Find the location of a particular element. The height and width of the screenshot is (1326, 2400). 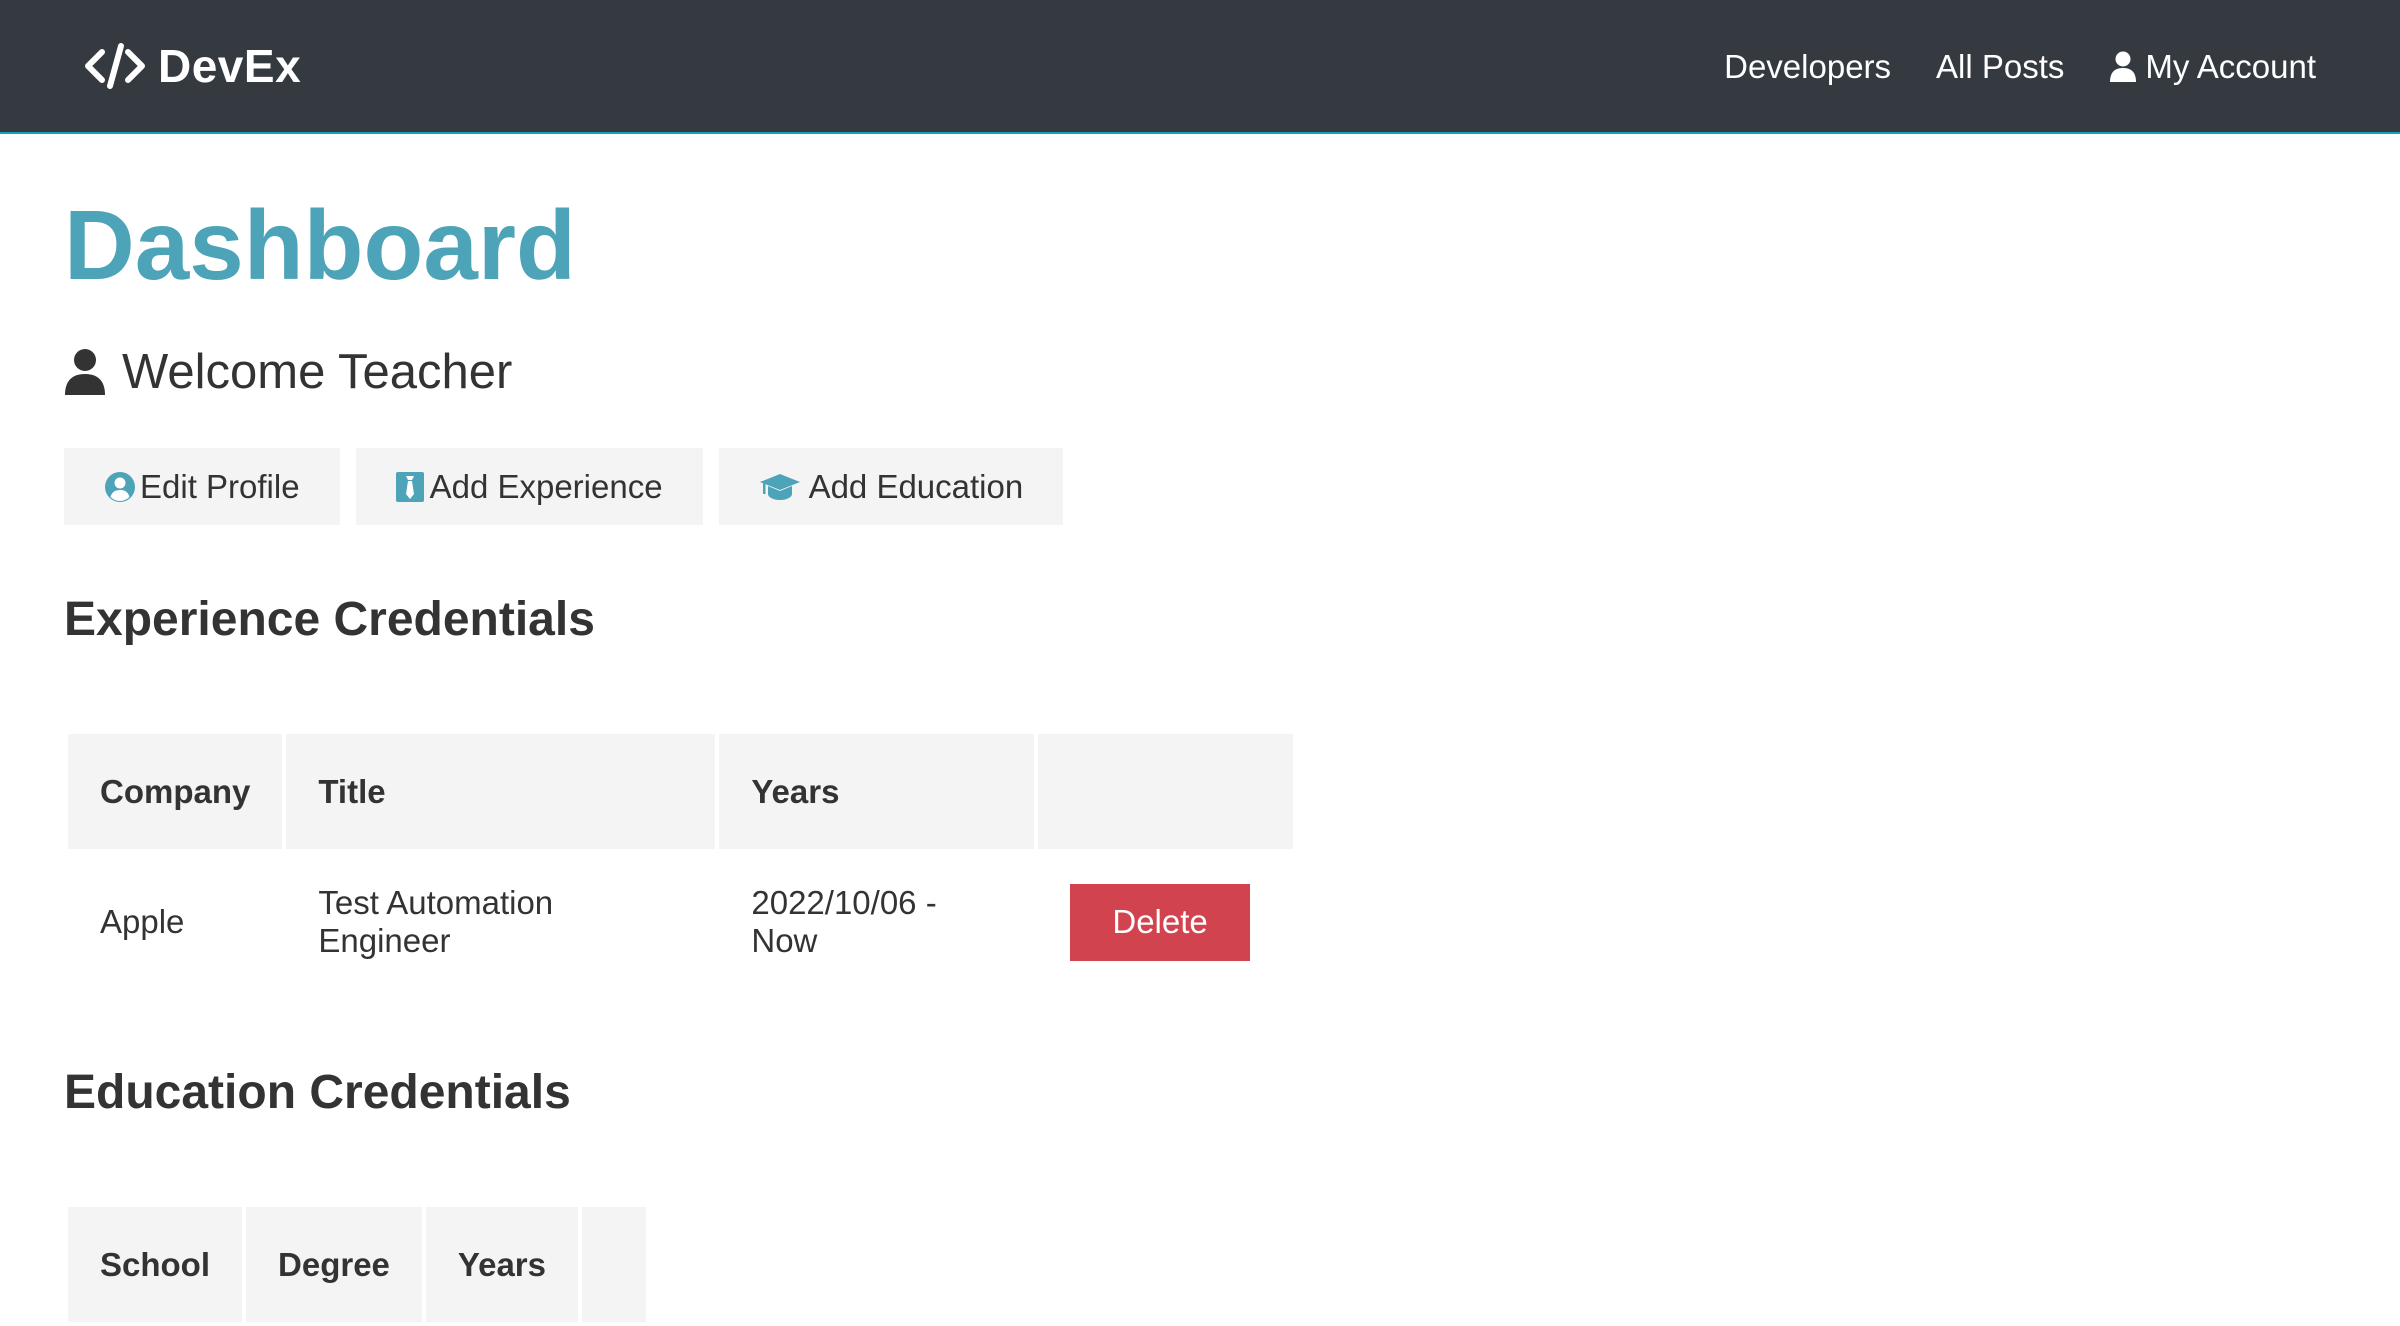

nav-links: Developers All Posts My Account is located at coordinates (1997, 67).